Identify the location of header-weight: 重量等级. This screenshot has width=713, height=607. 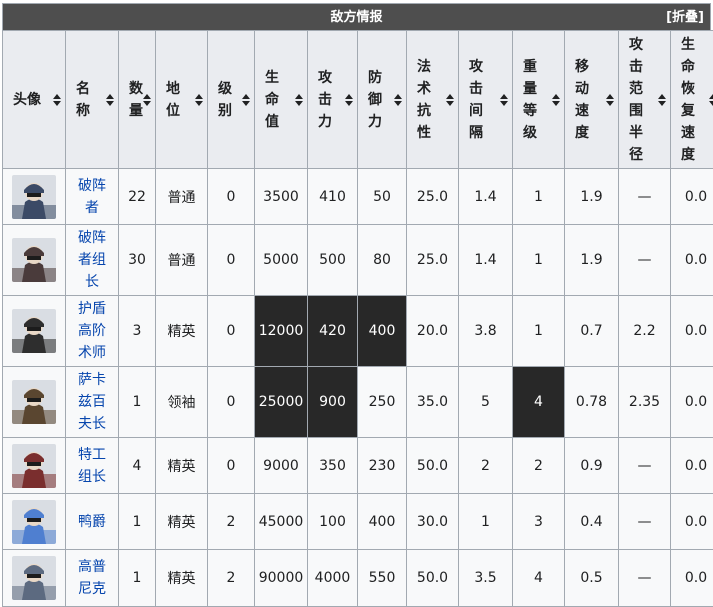
(539, 100).